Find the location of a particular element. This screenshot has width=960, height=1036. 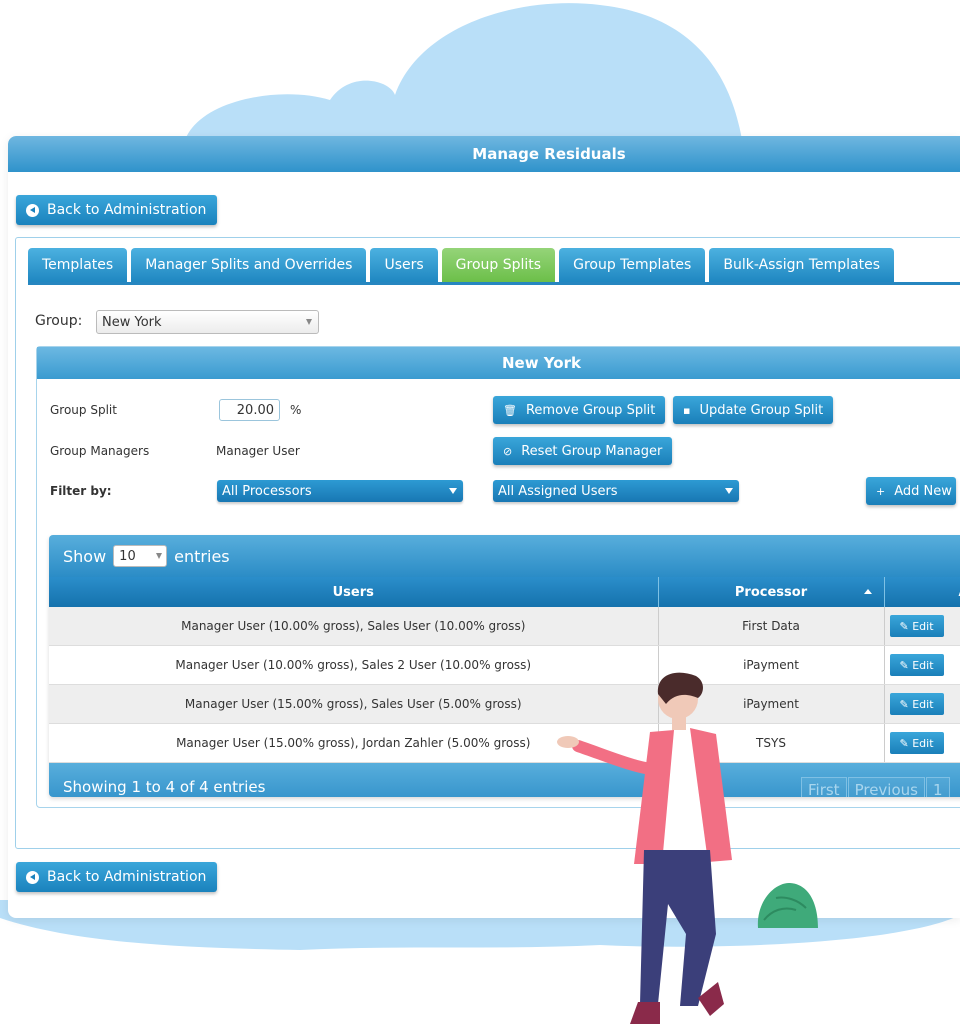

processor-header-label: Processor is located at coordinates (771, 592).